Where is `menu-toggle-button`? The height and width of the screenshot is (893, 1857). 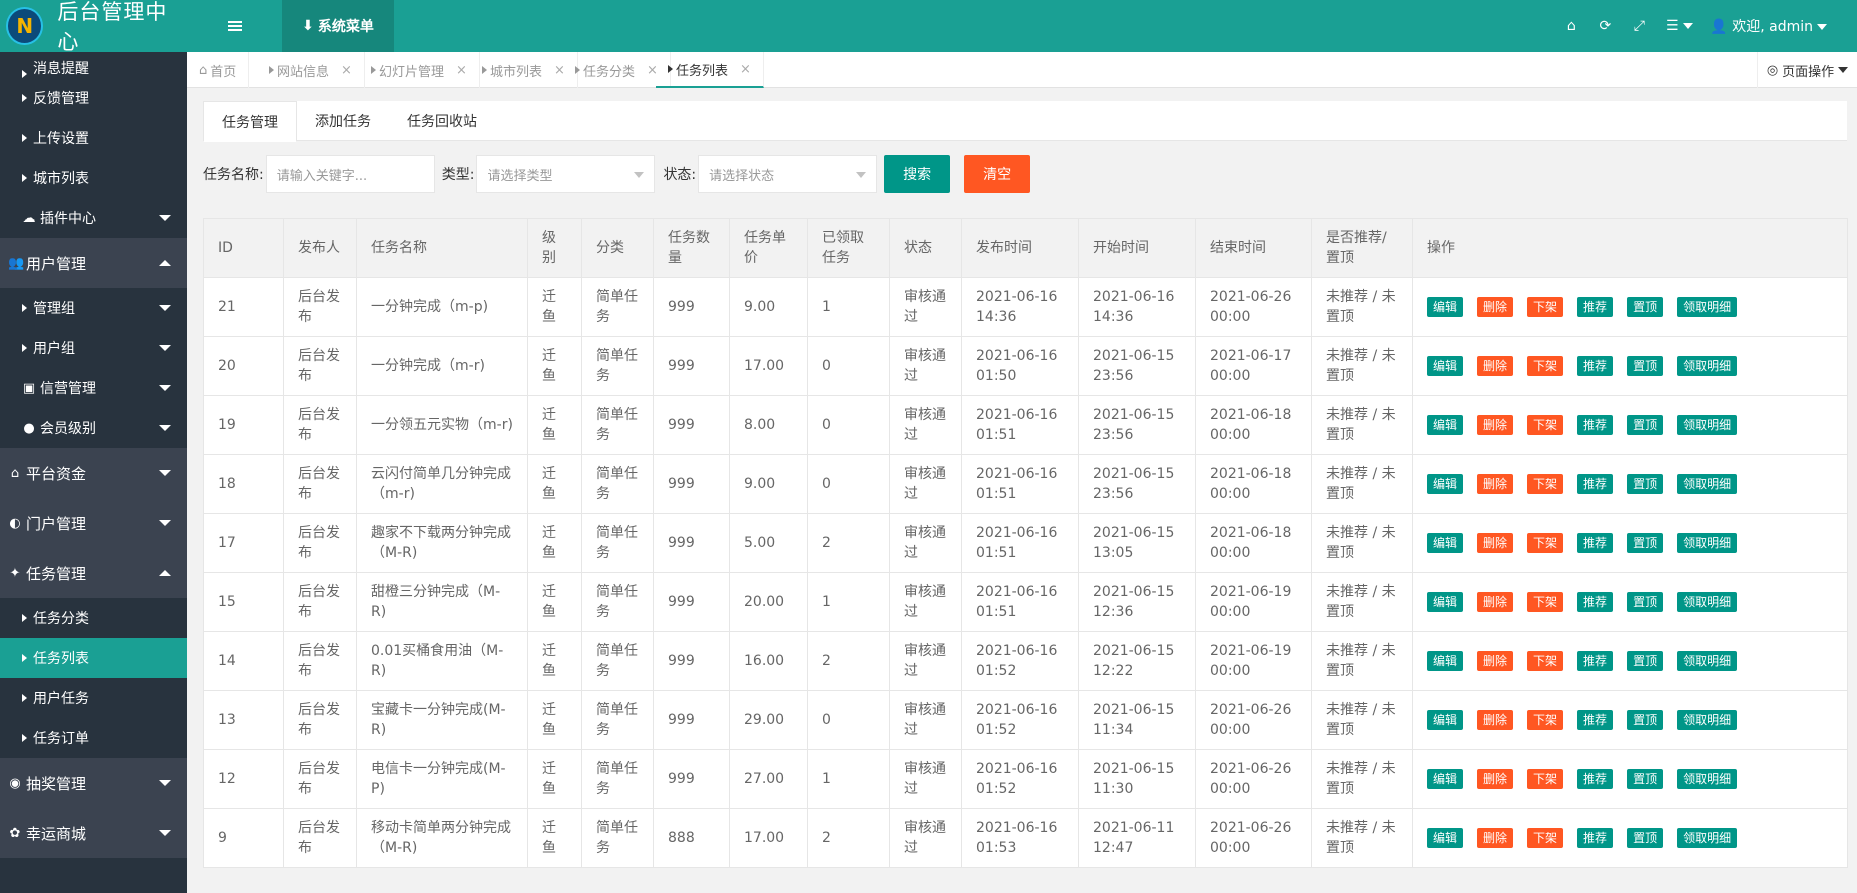 menu-toggle-button is located at coordinates (234, 26).